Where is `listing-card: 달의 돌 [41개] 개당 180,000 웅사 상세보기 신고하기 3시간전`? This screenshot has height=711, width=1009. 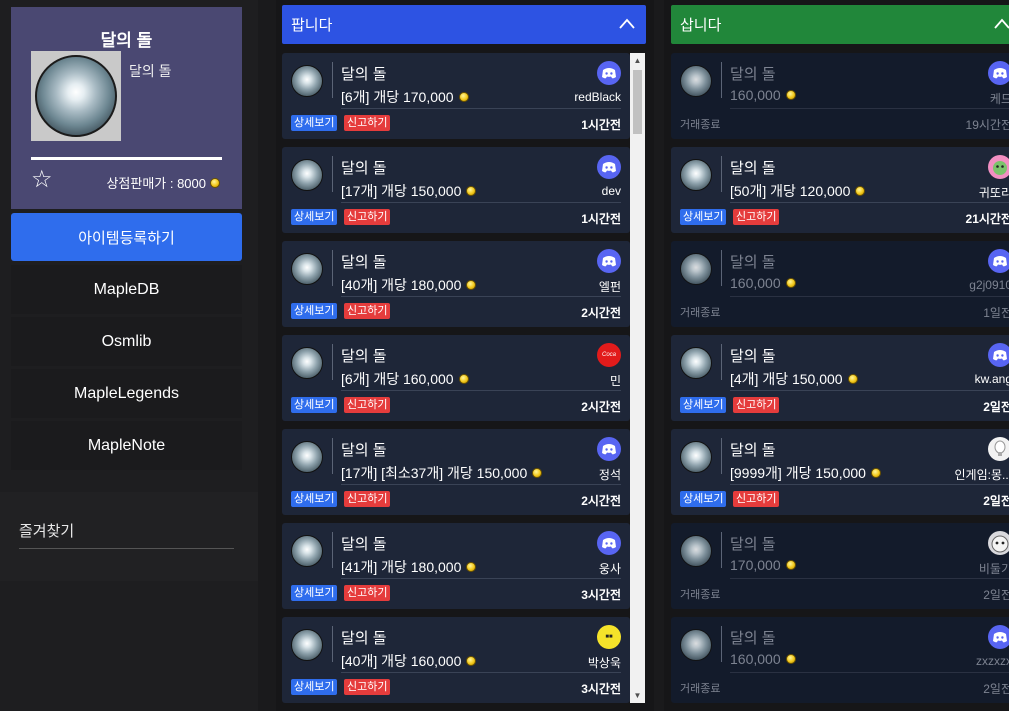 listing-card: 달의 돌 [41개] 개당 180,000 웅사 상세보기 신고하기 3시간전 is located at coordinates (456, 566).